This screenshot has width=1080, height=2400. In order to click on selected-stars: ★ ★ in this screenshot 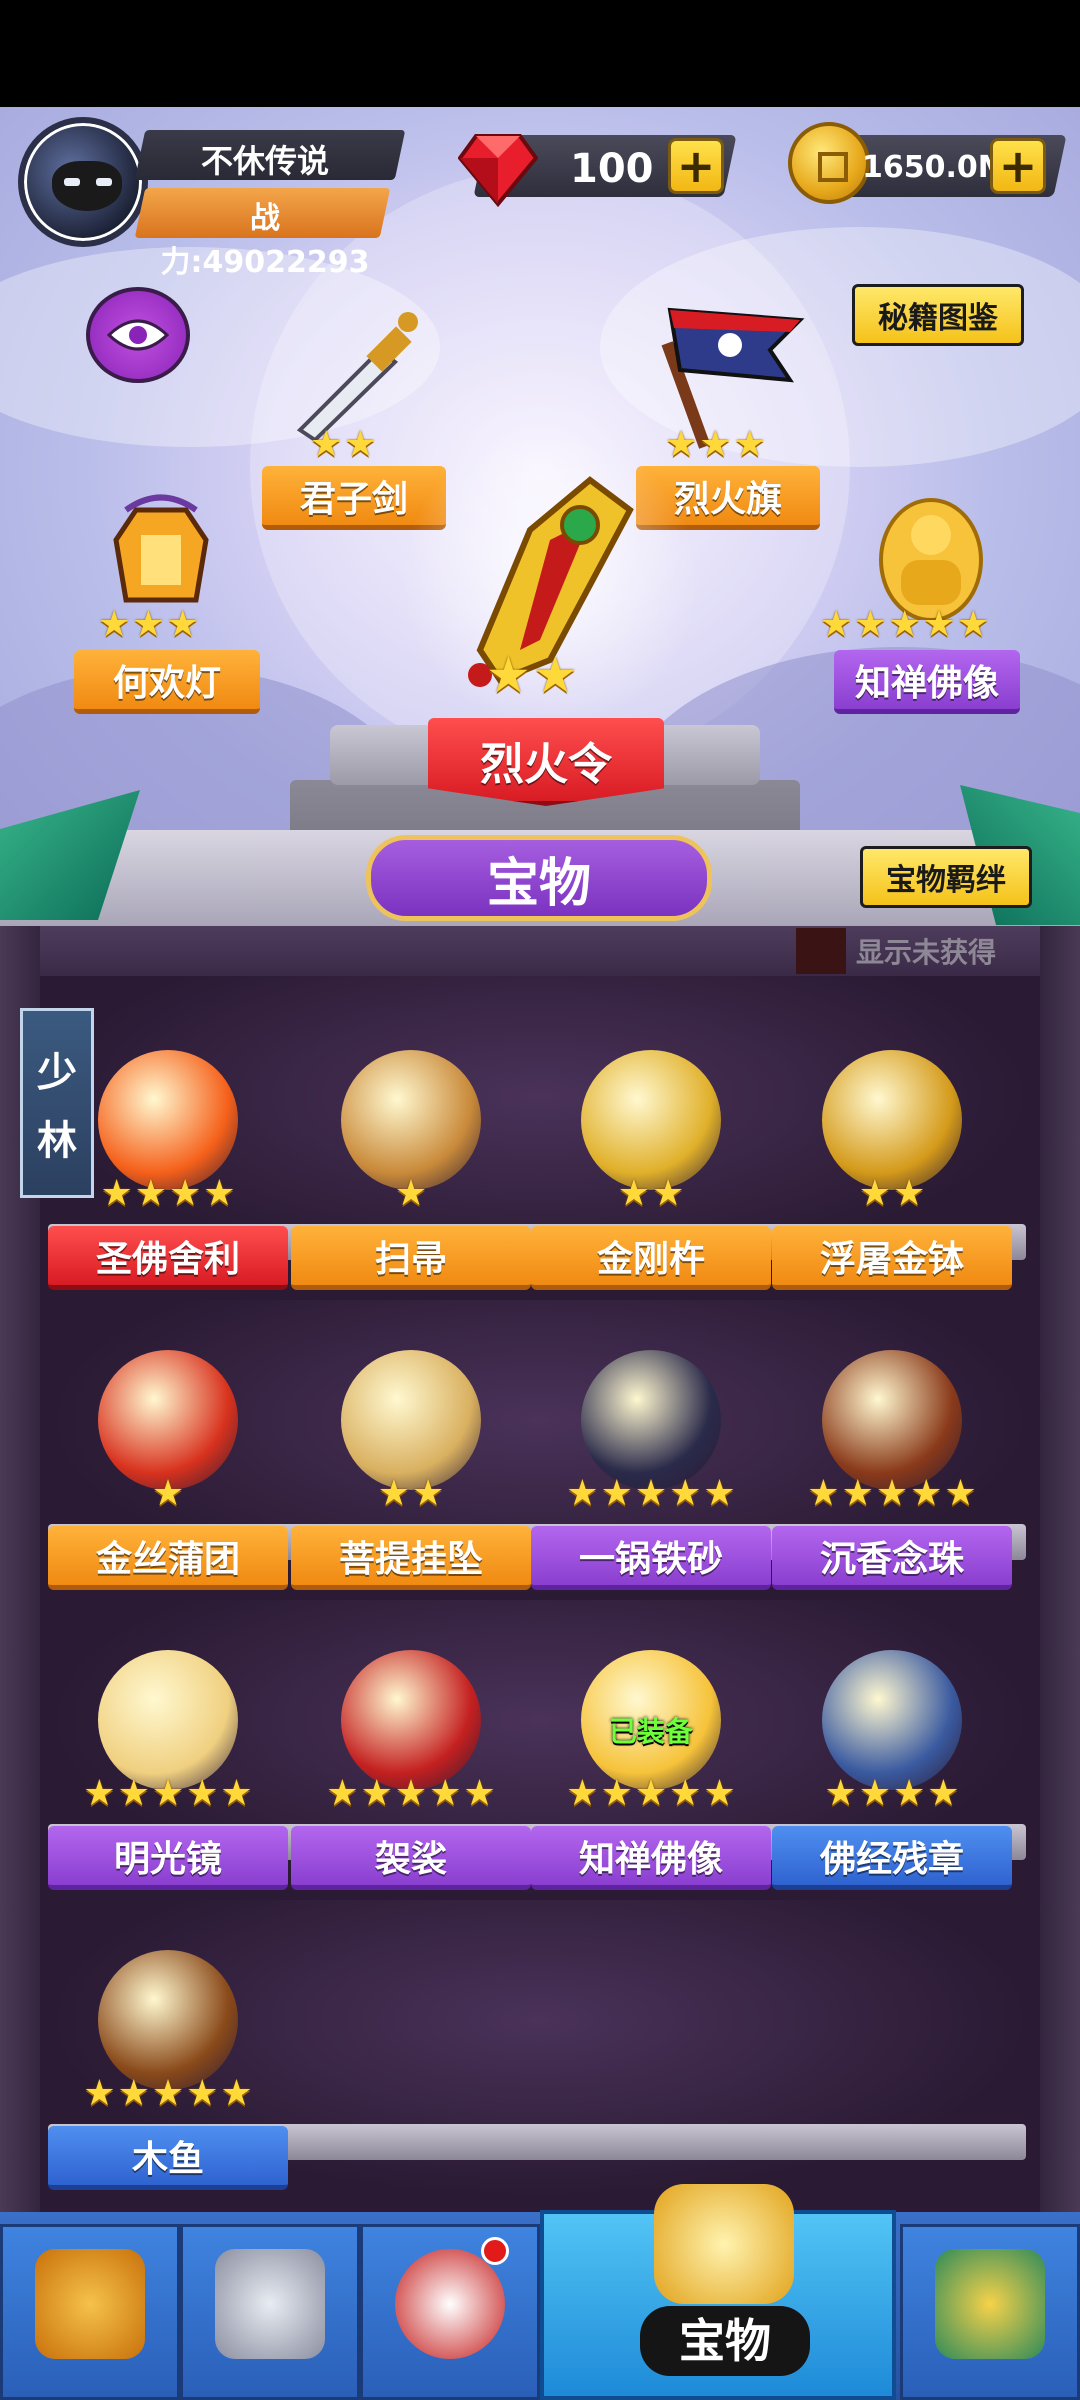, I will do `click(532, 675)`.